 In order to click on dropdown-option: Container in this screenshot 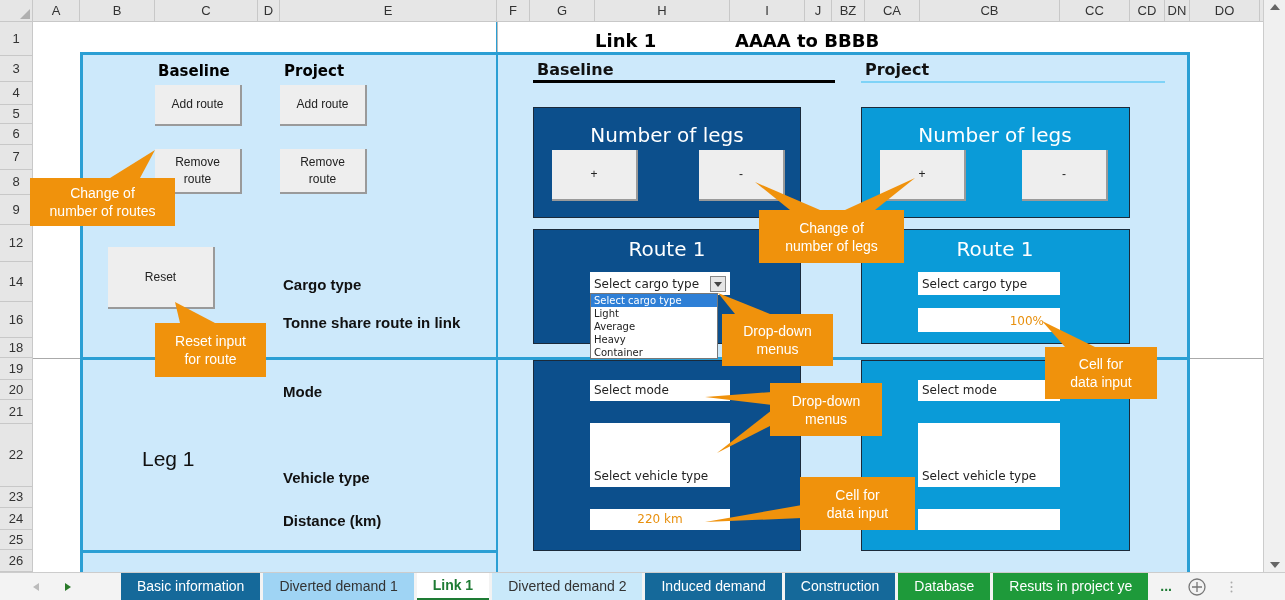, I will do `click(654, 352)`.